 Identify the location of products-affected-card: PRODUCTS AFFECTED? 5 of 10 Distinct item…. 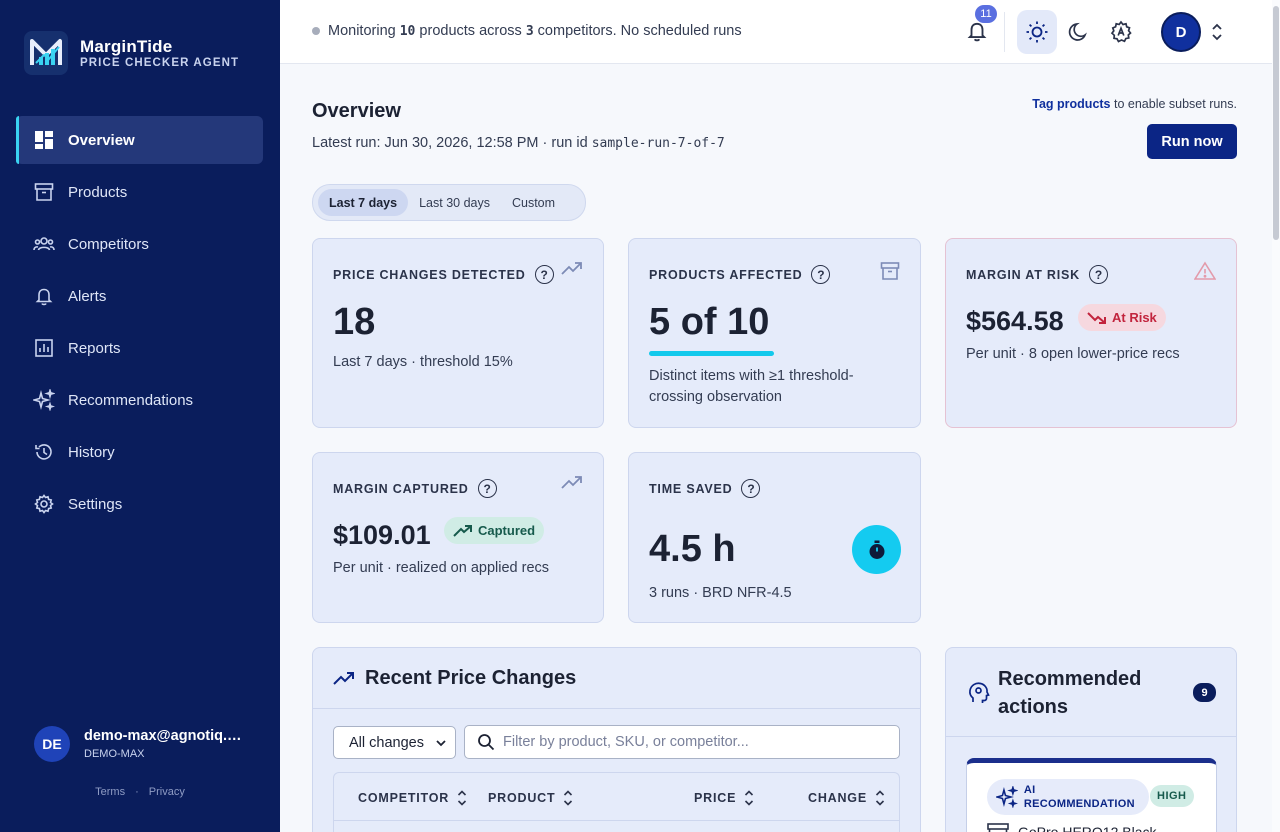
(774, 333).